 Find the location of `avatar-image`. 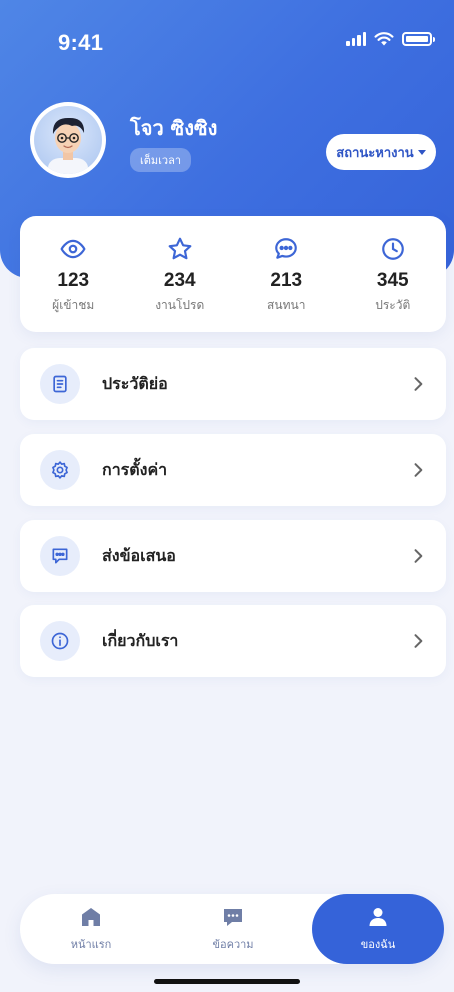

avatar-image is located at coordinates (68, 140).